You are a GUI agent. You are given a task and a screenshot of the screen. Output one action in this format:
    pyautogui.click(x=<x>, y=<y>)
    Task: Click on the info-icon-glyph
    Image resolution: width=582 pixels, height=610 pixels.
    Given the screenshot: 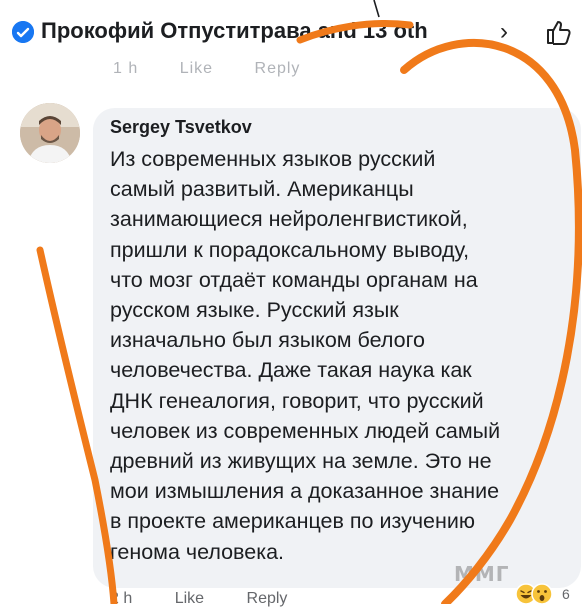 What is the action you would take?
    pyautogui.click(x=23, y=32)
    